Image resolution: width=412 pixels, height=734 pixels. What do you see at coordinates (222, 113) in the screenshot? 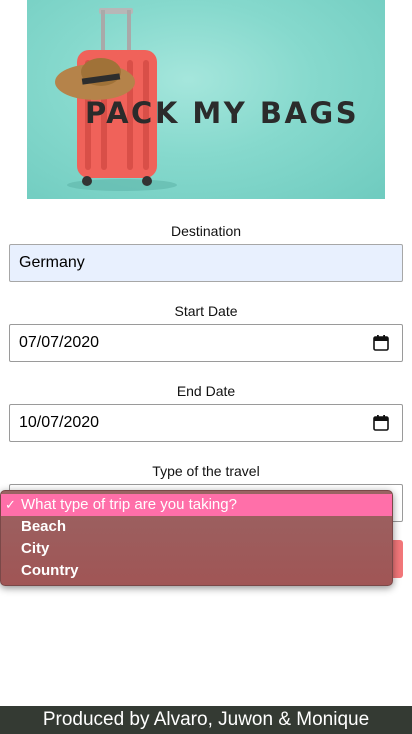
I see `hero-title: PACK MY BAGS` at bounding box center [222, 113].